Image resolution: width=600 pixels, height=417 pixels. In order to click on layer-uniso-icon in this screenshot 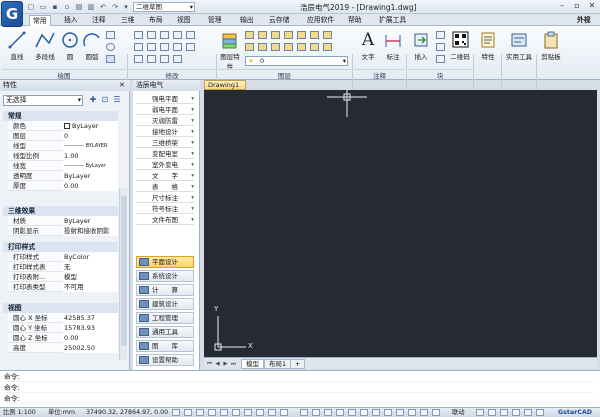, I will do `click(288, 47)`.